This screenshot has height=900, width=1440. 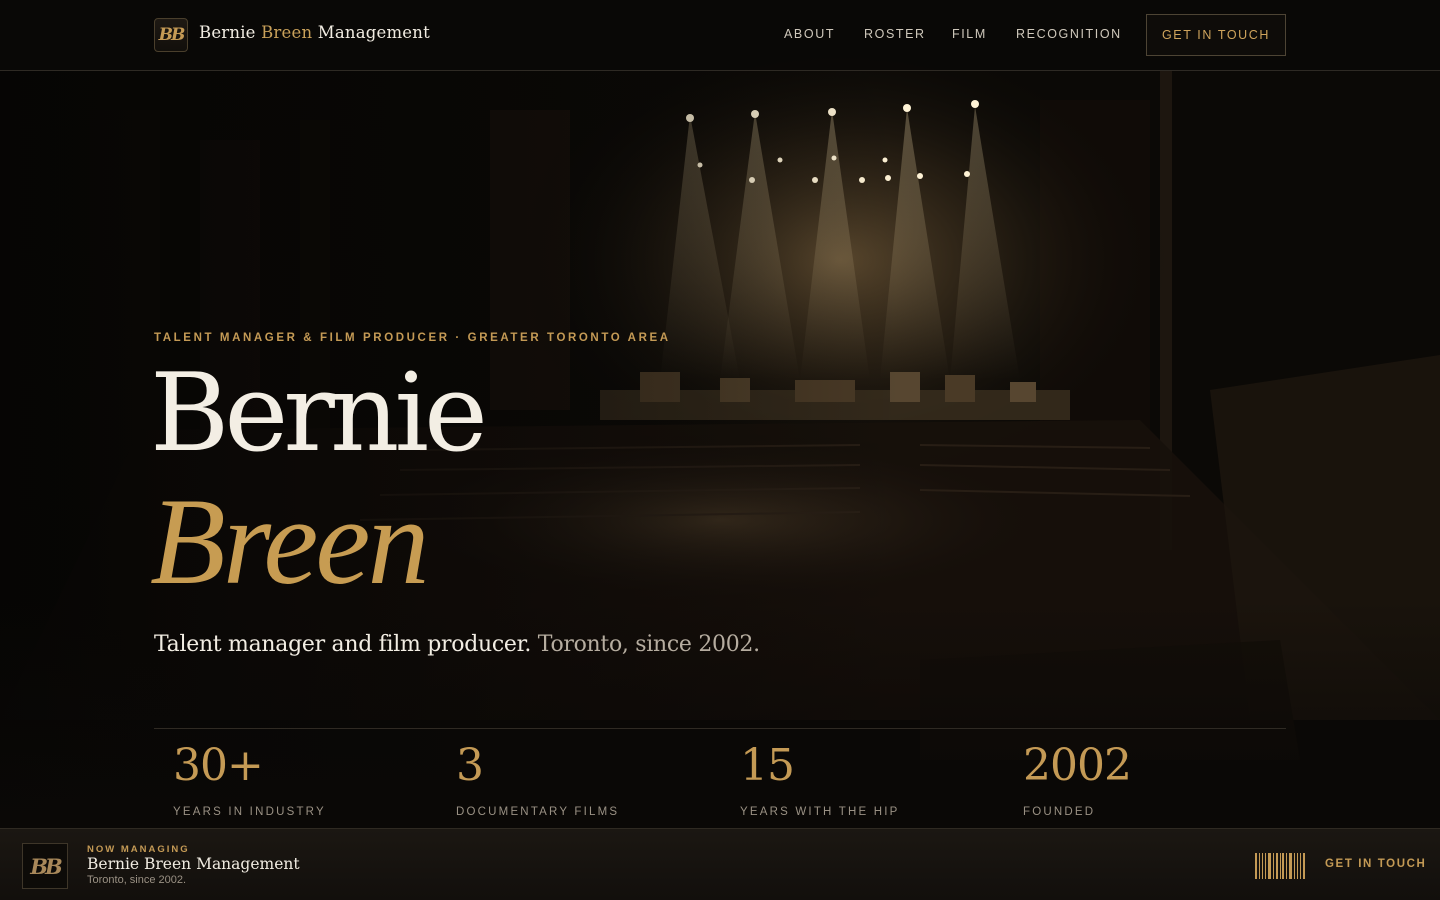 What do you see at coordinates (969, 34) in the screenshot?
I see `nav-item-film: FILM` at bounding box center [969, 34].